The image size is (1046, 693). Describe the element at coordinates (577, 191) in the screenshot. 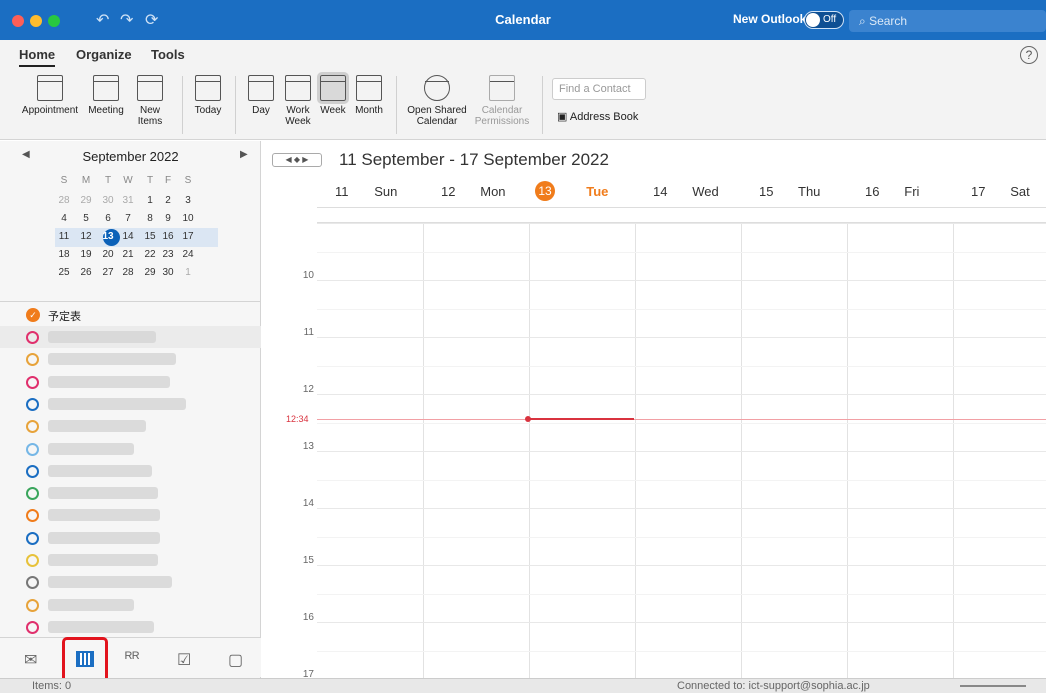

I see `day-header: 13 Tue` at that location.